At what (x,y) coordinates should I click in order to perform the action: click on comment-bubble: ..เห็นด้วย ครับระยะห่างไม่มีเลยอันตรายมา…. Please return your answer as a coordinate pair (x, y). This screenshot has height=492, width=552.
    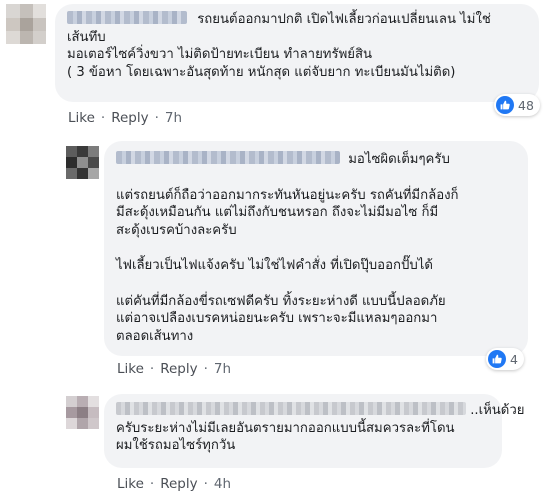
    Looking at the image, I should click on (314, 431).